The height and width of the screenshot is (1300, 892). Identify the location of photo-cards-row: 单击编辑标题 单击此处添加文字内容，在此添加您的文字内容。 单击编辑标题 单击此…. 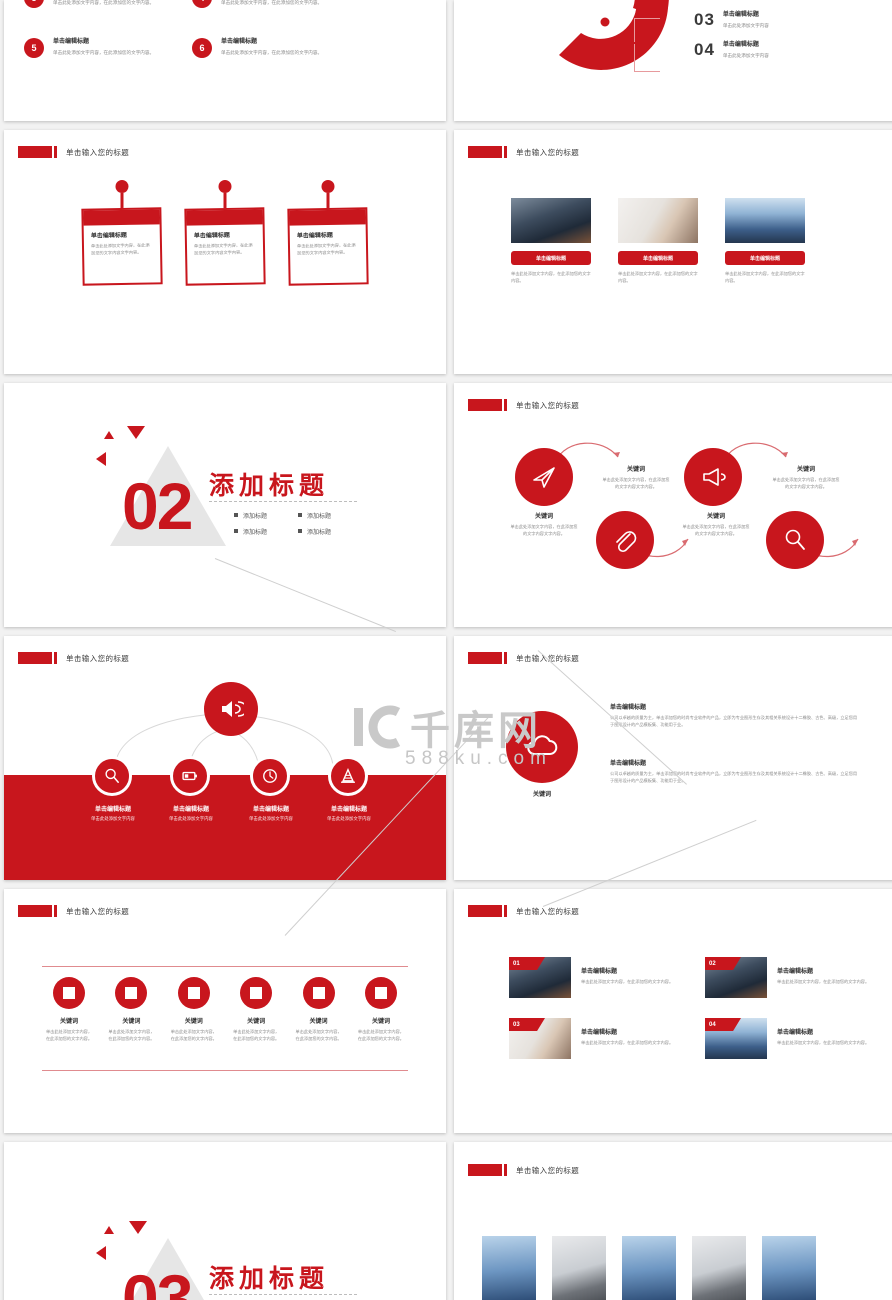
(658, 241).